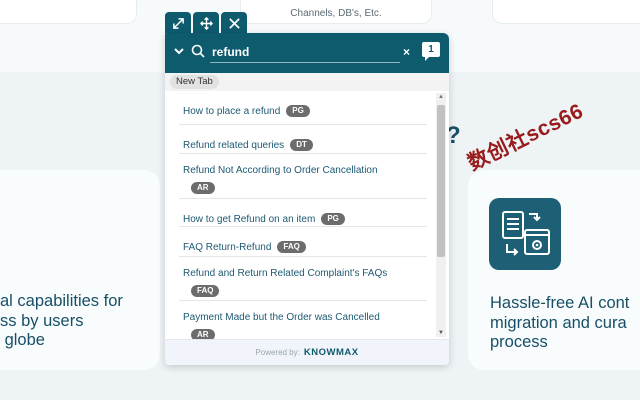 The image size is (640, 400). I want to click on search-input, so click(305, 52).